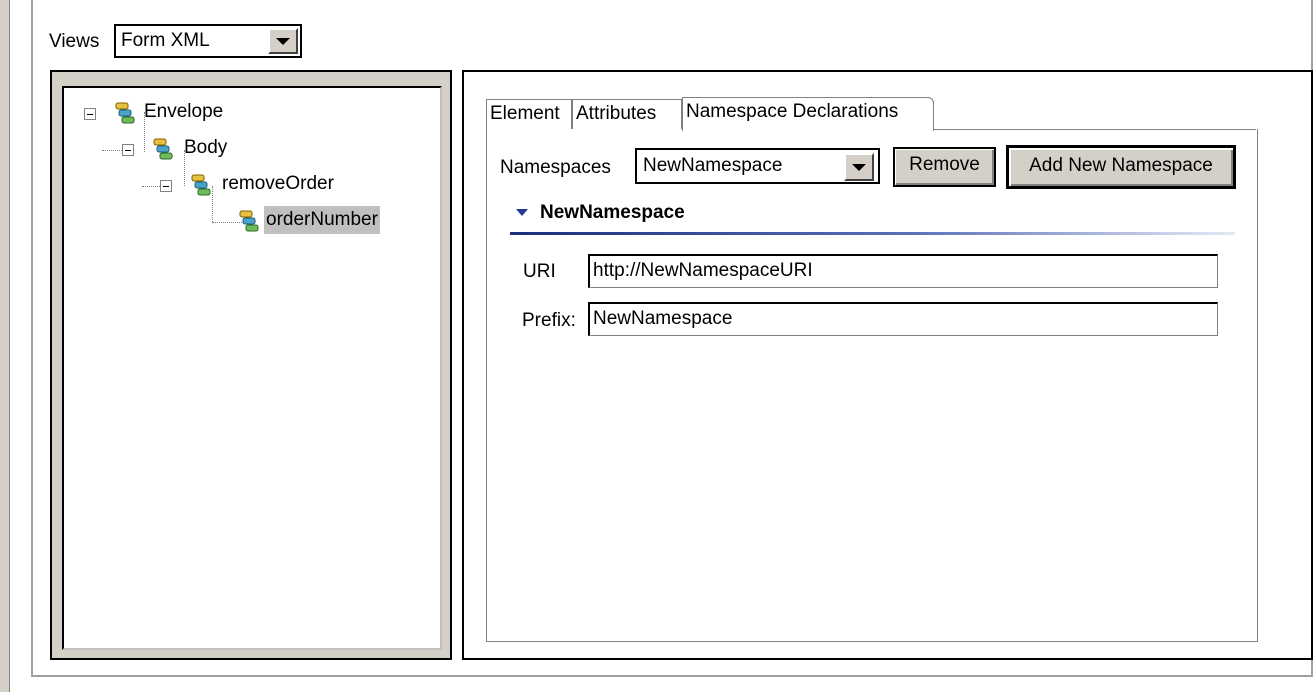 This screenshot has height=692, width=1315. Describe the element at coordinates (1121, 167) in the screenshot. I see `add-new-namespace-button: Add New Namespace` at that location.